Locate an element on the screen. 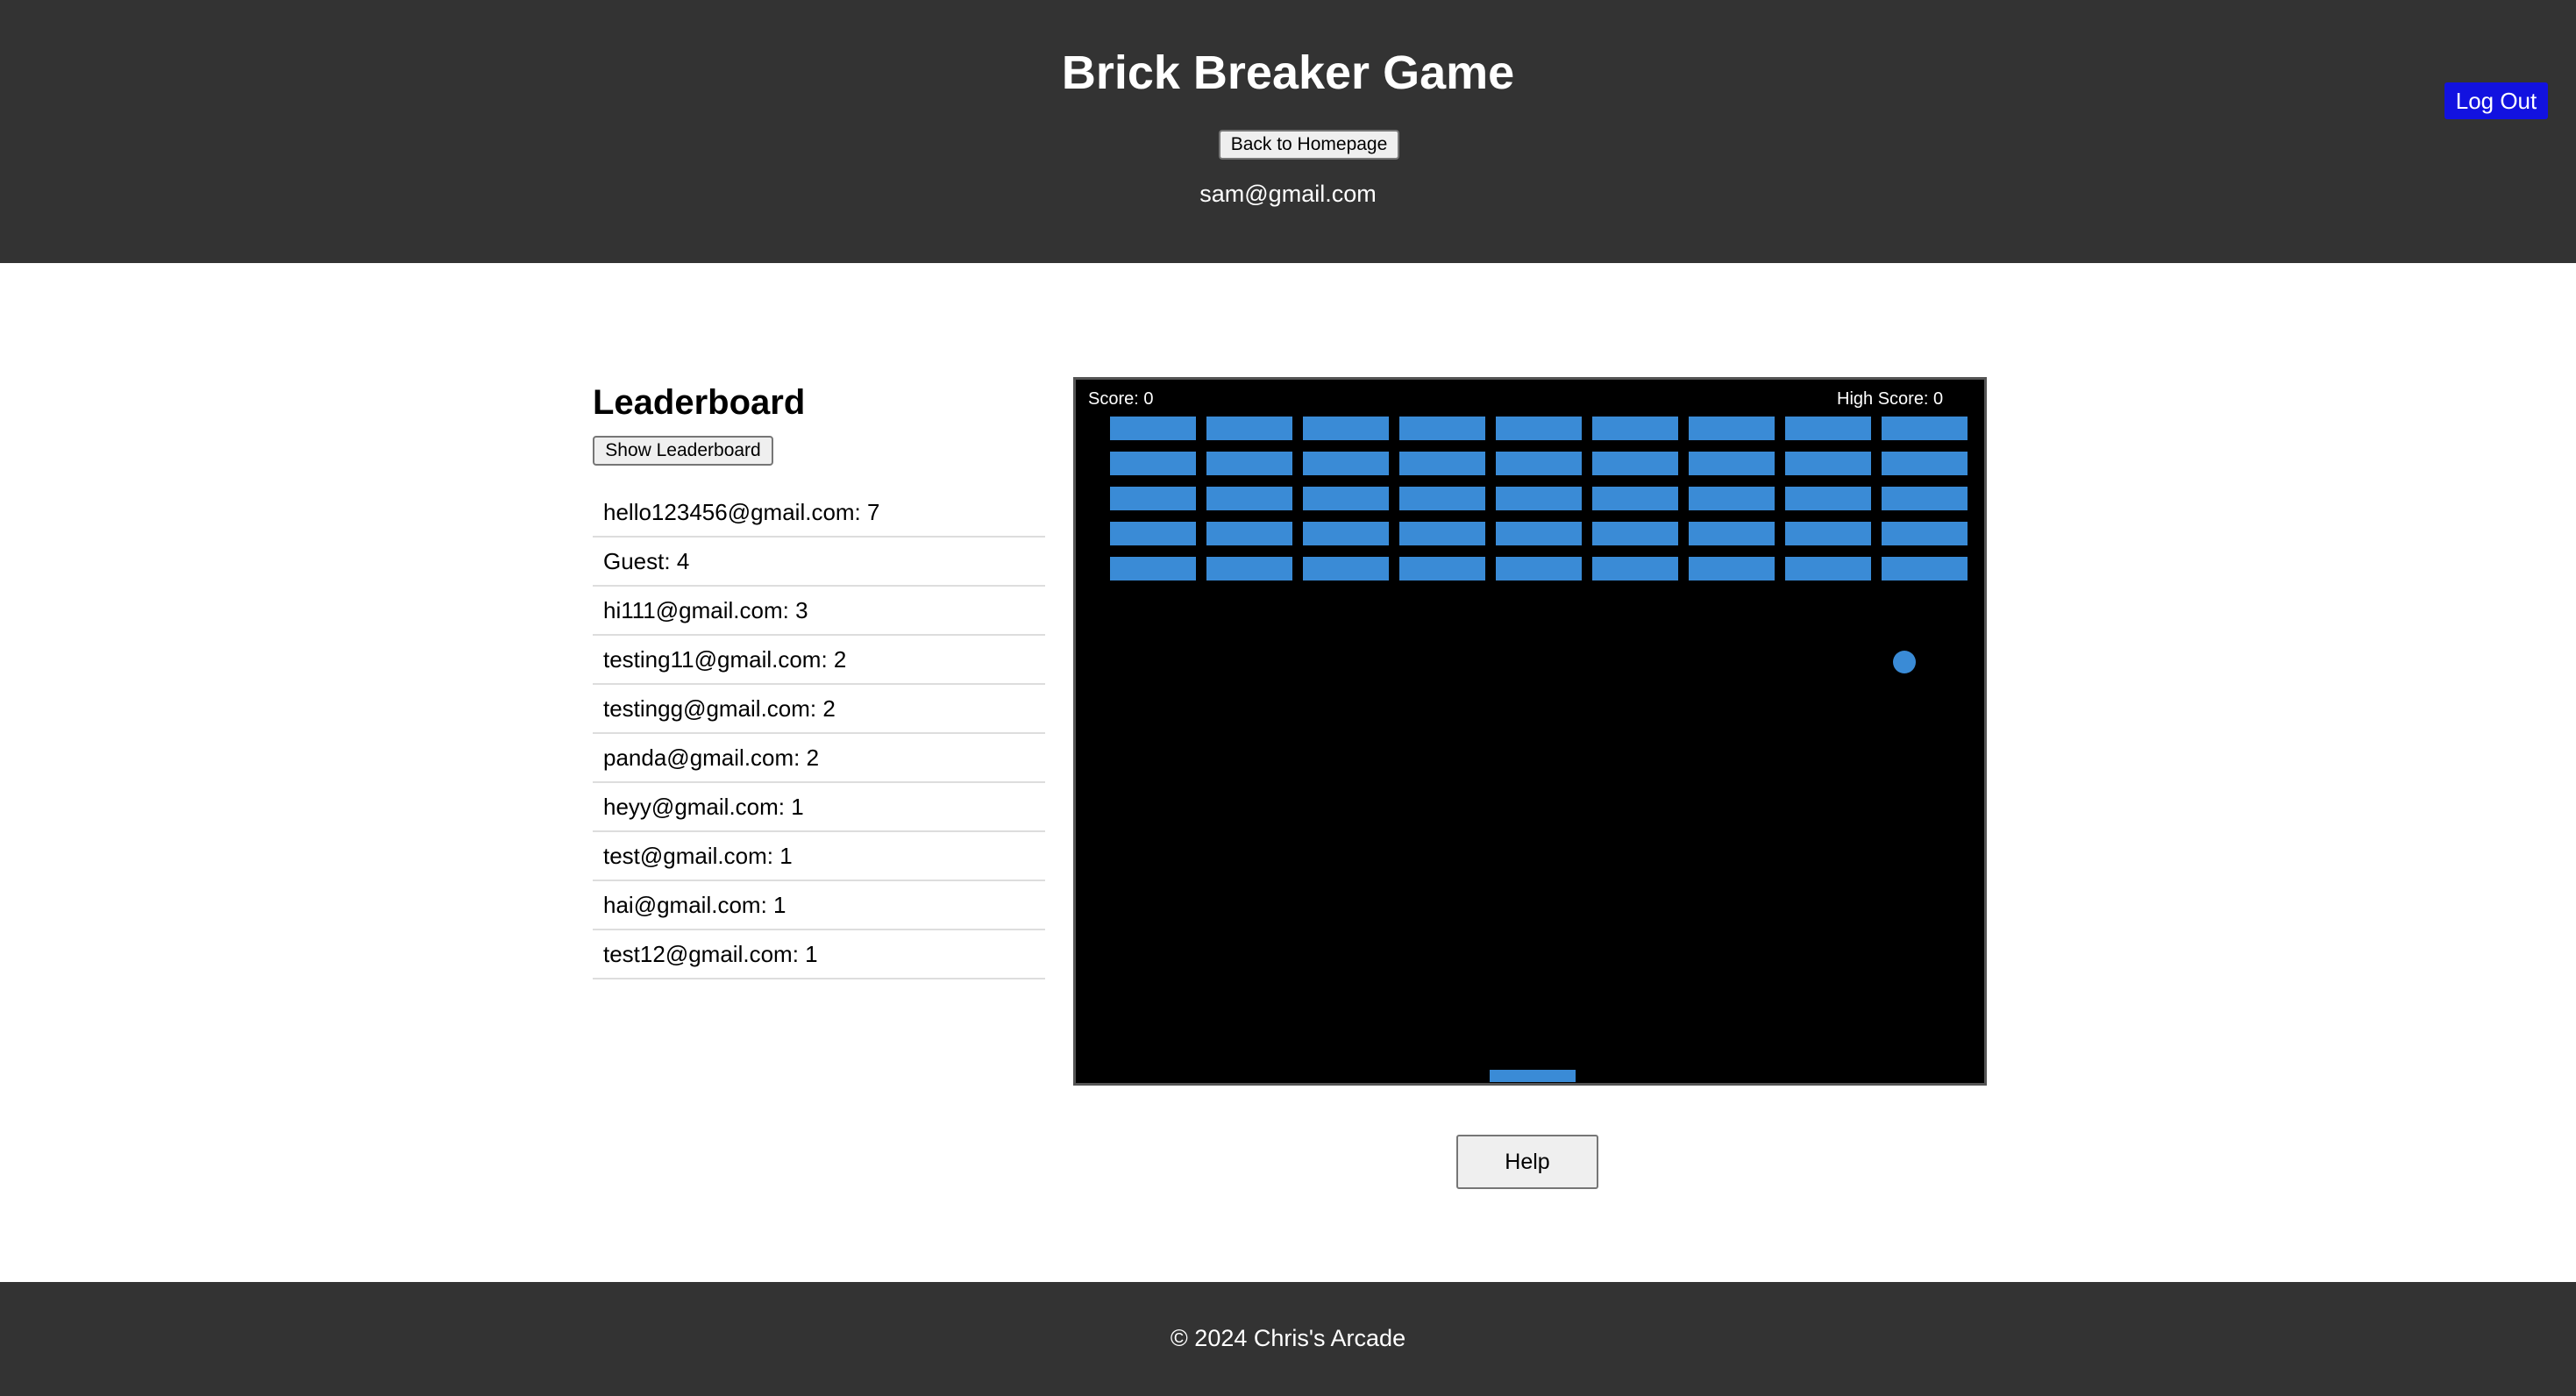 This screenshot has height=1396, width=2576. leaderboard-entry: test@gmail.com: 1 is located at coordinates (819, 856).